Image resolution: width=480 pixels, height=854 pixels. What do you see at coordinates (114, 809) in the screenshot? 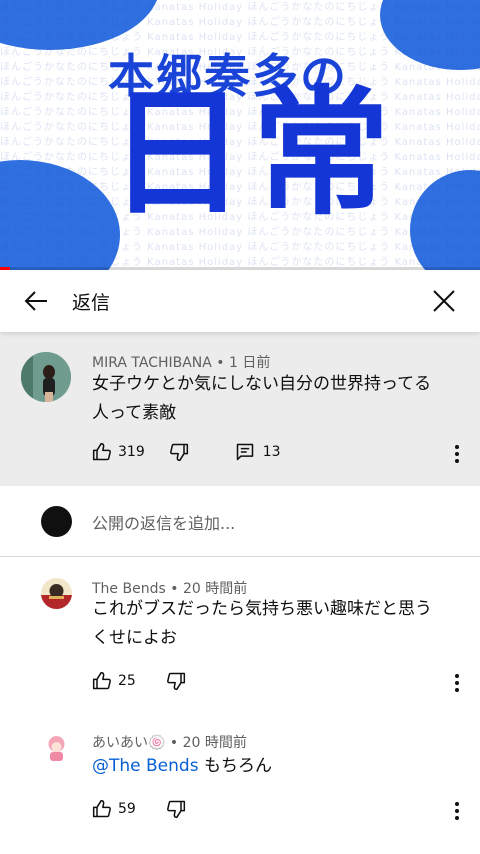
I see `like-button: 59` at bounding box center [114, 809].